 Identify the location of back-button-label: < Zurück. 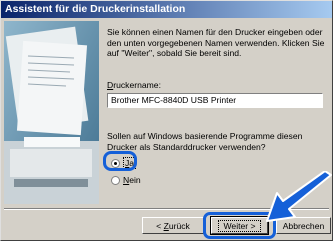
(173, 226).